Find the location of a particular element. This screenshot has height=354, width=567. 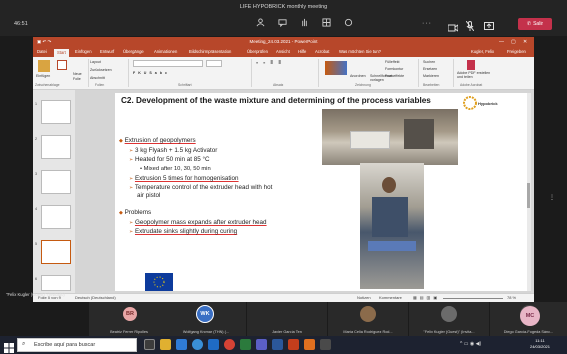

camera-icon is located at coordinates (453, 28).